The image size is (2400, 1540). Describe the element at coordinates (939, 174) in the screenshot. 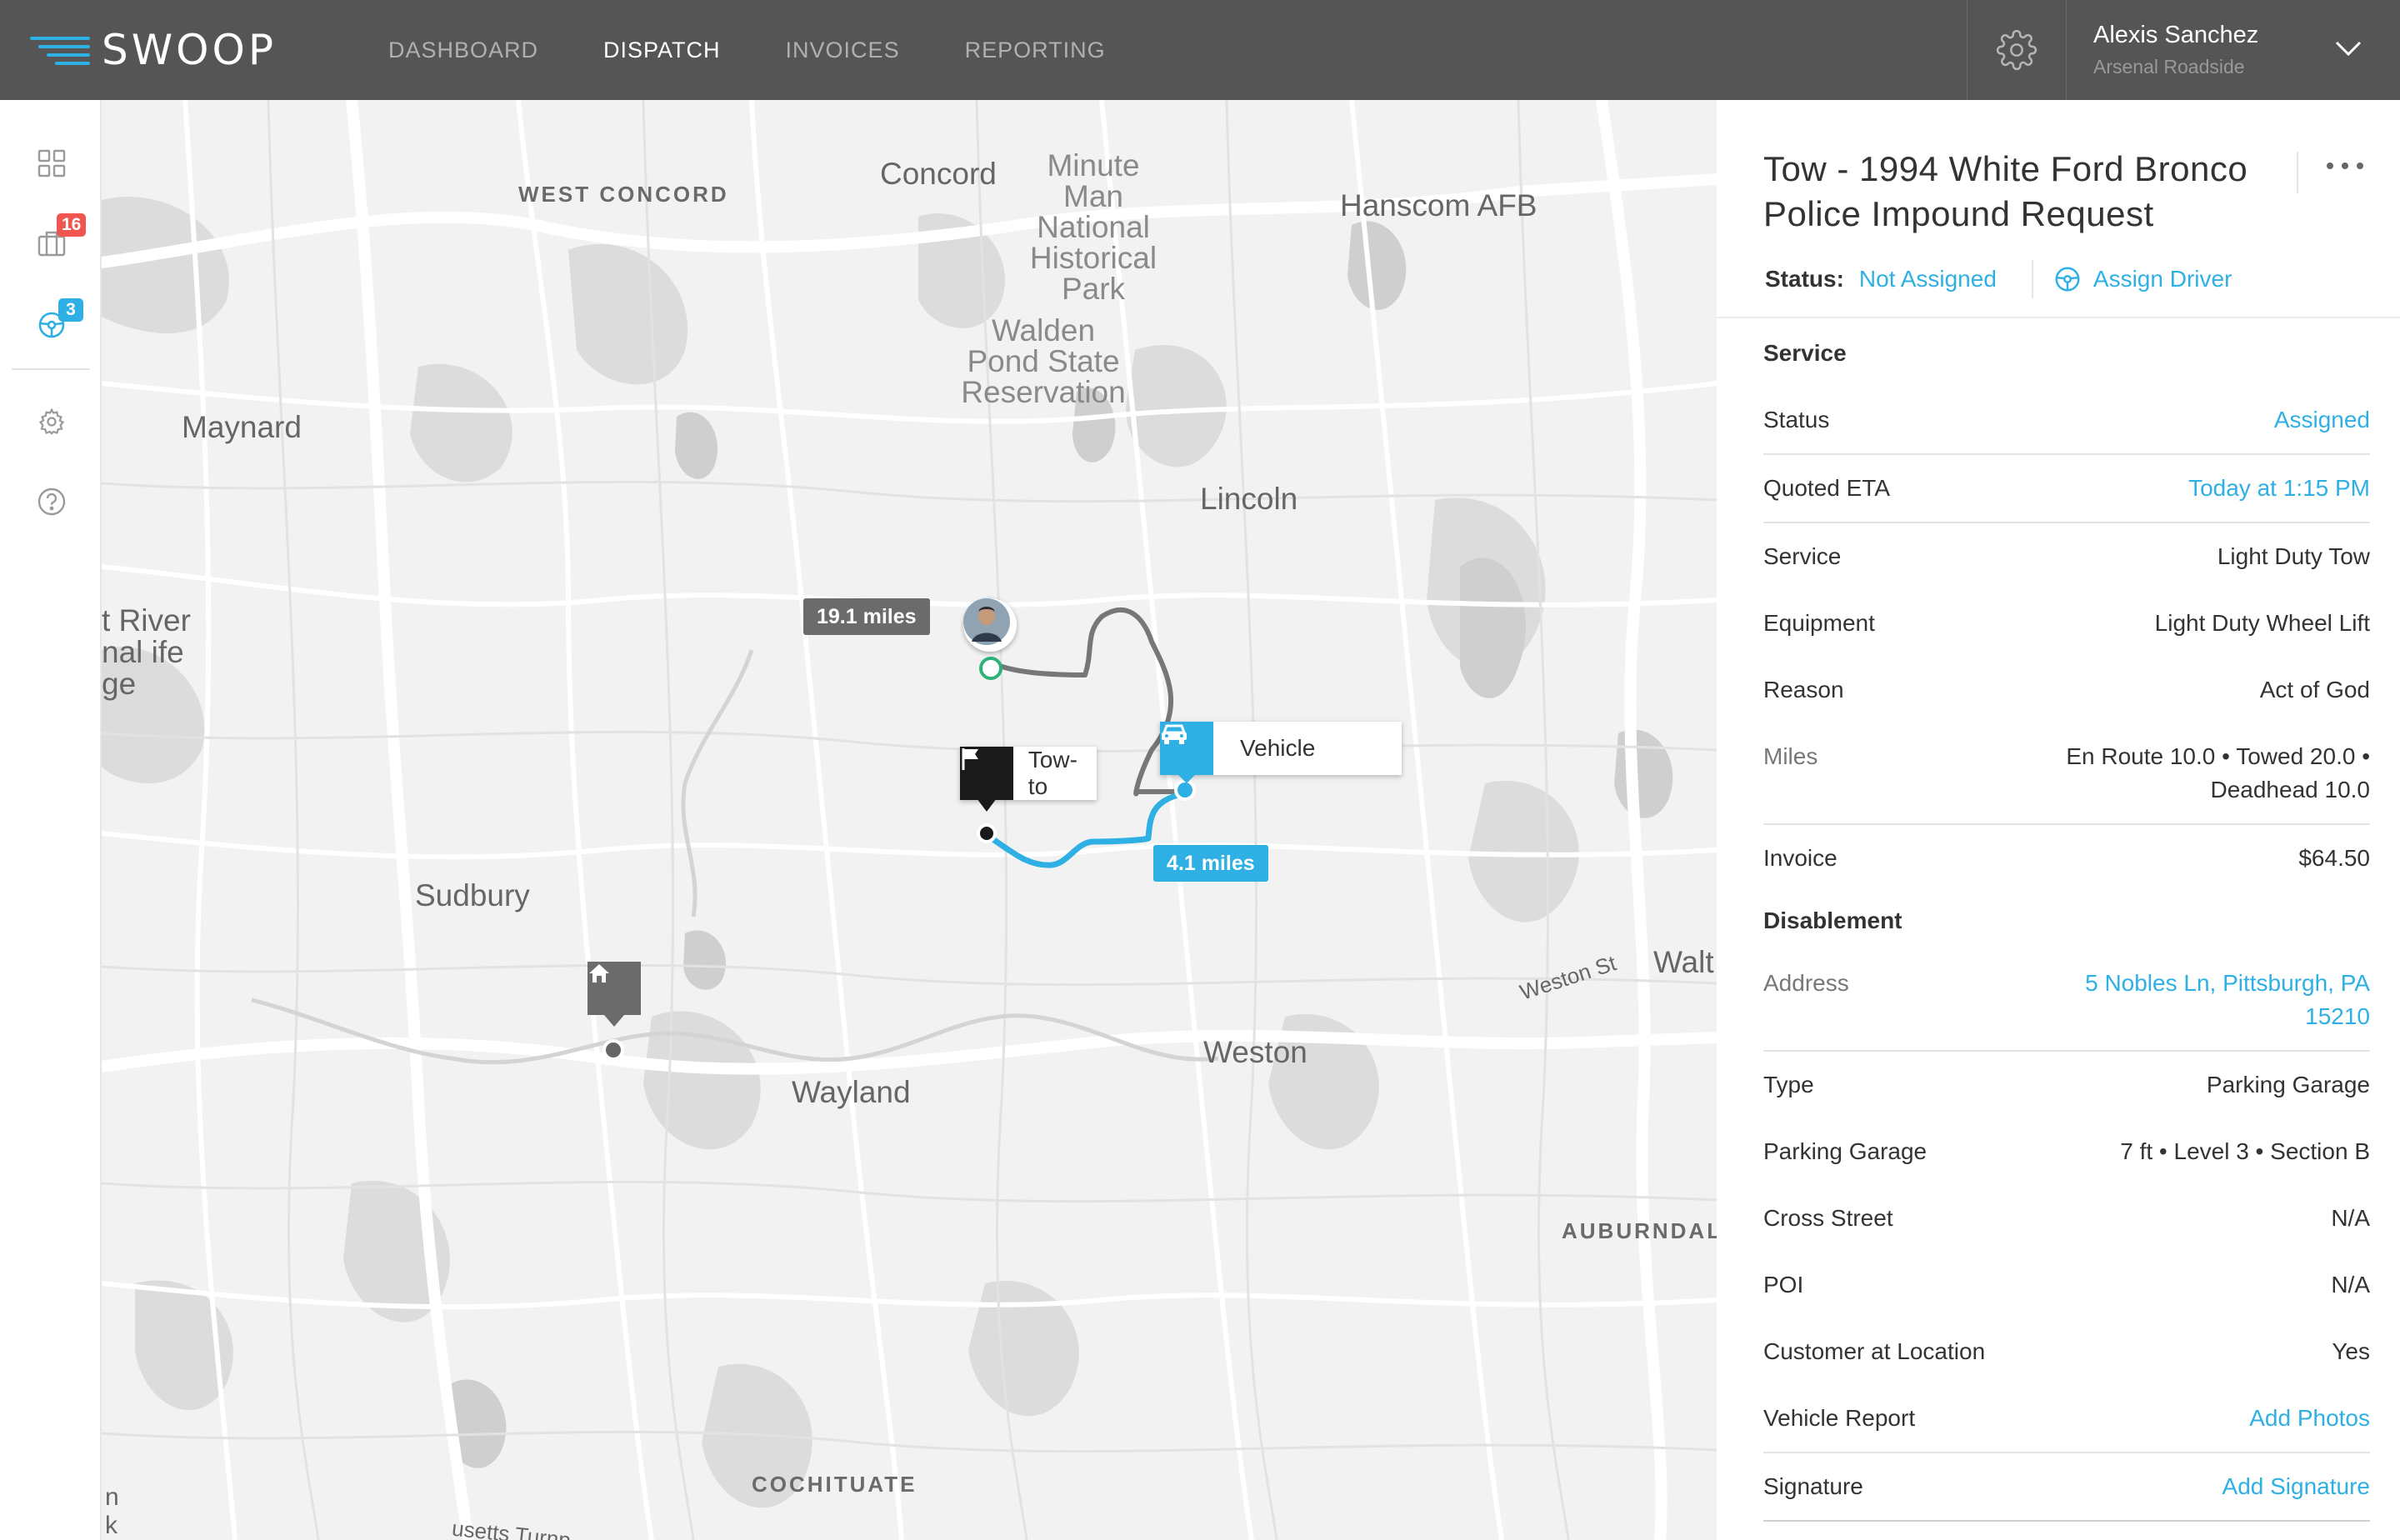

I see `map-label-concord: Concord` at that location.